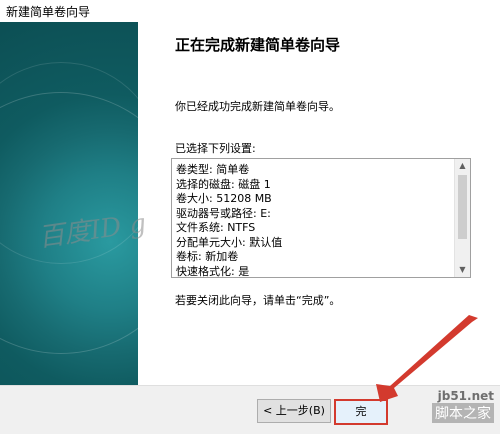  What do you see at coordinates (465, 396) in the screenshot?
I see `site-url-watermark: jb51.net` at bounding box center [465, 396].